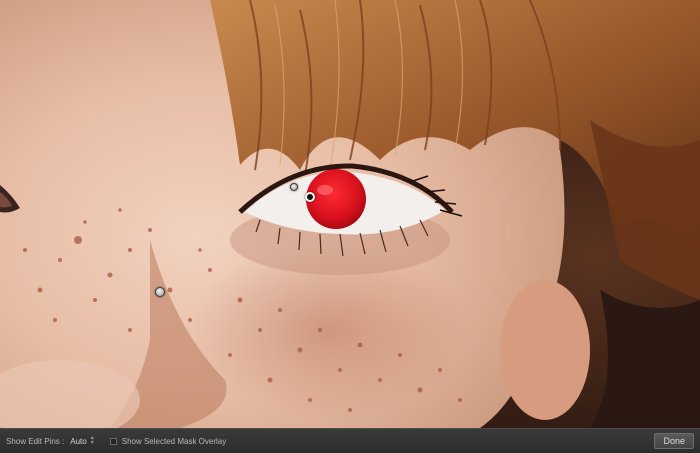 This screenshot has width=700, height=453. What do you see at coordinates (78, 441) in the screenshot?
I see `show-edit-pins-value: Auto` at bounding box center [78, 441].